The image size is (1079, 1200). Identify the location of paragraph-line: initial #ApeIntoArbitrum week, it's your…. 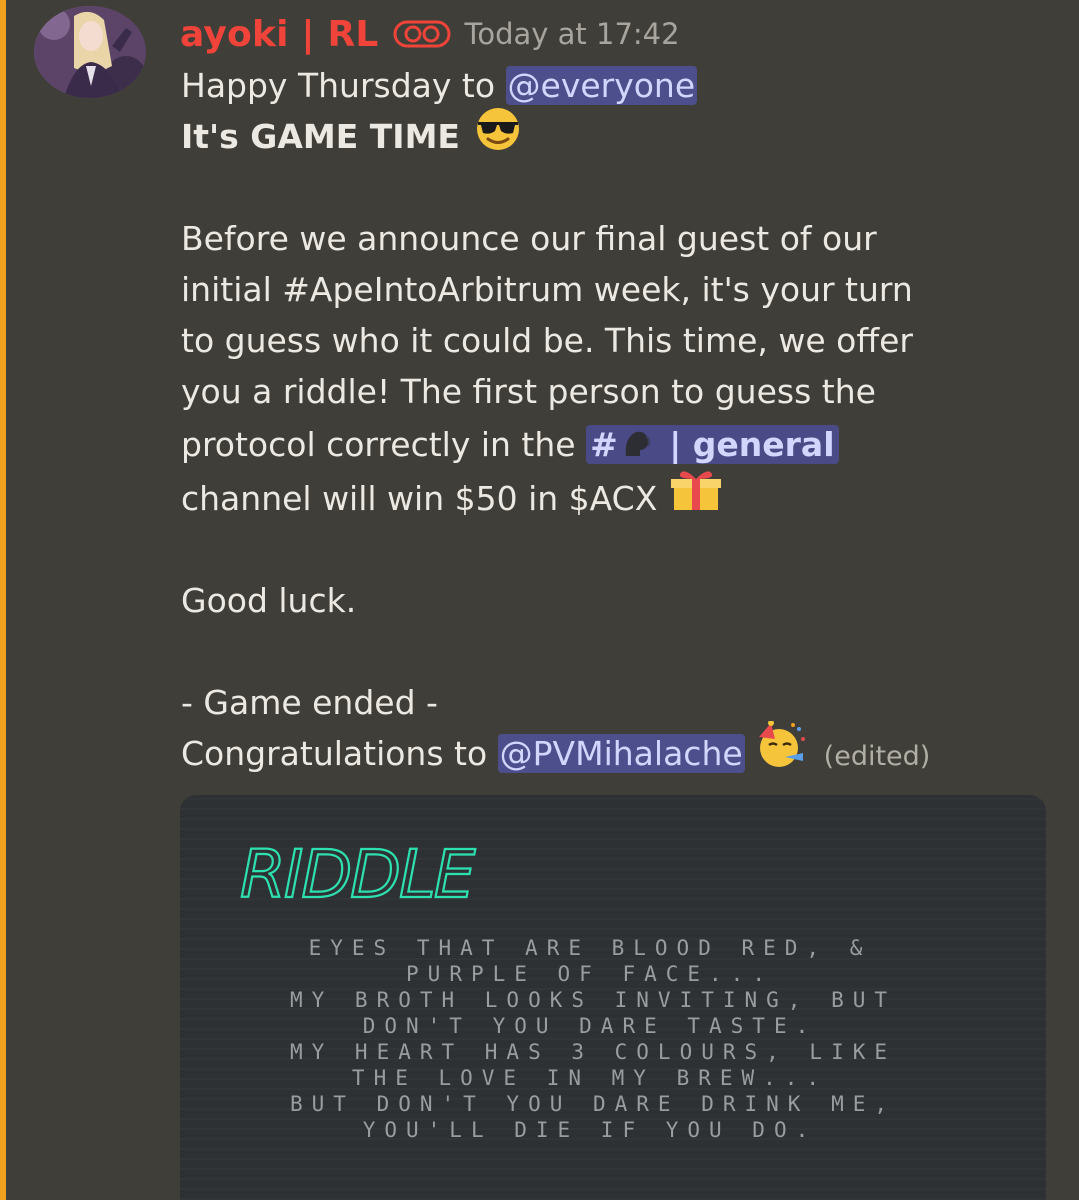
(547, 289).